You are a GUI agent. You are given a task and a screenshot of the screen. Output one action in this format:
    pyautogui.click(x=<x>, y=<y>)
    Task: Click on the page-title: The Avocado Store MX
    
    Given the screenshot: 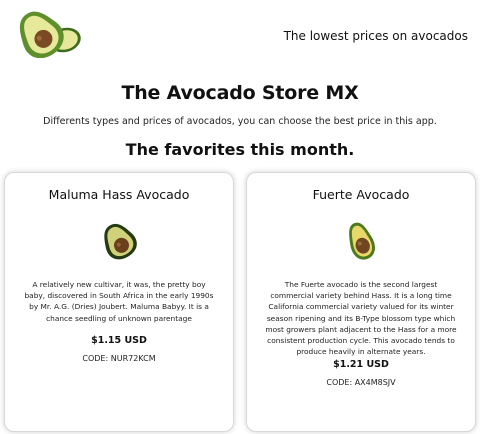 What is the action you would take?
    pyautogui.click(x=240, y=93)
    